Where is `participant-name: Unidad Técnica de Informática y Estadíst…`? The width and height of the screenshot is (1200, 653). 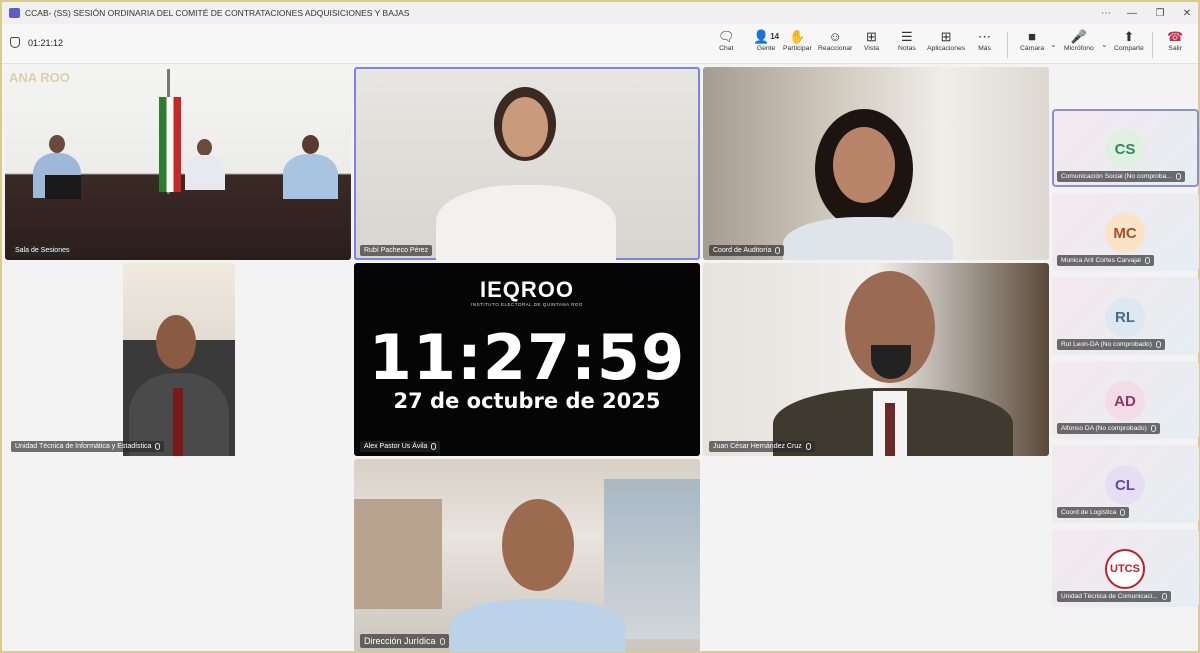 participant-name: Unidad Técnica de Informática y Estadíst… is located at coordinates (83, 446).